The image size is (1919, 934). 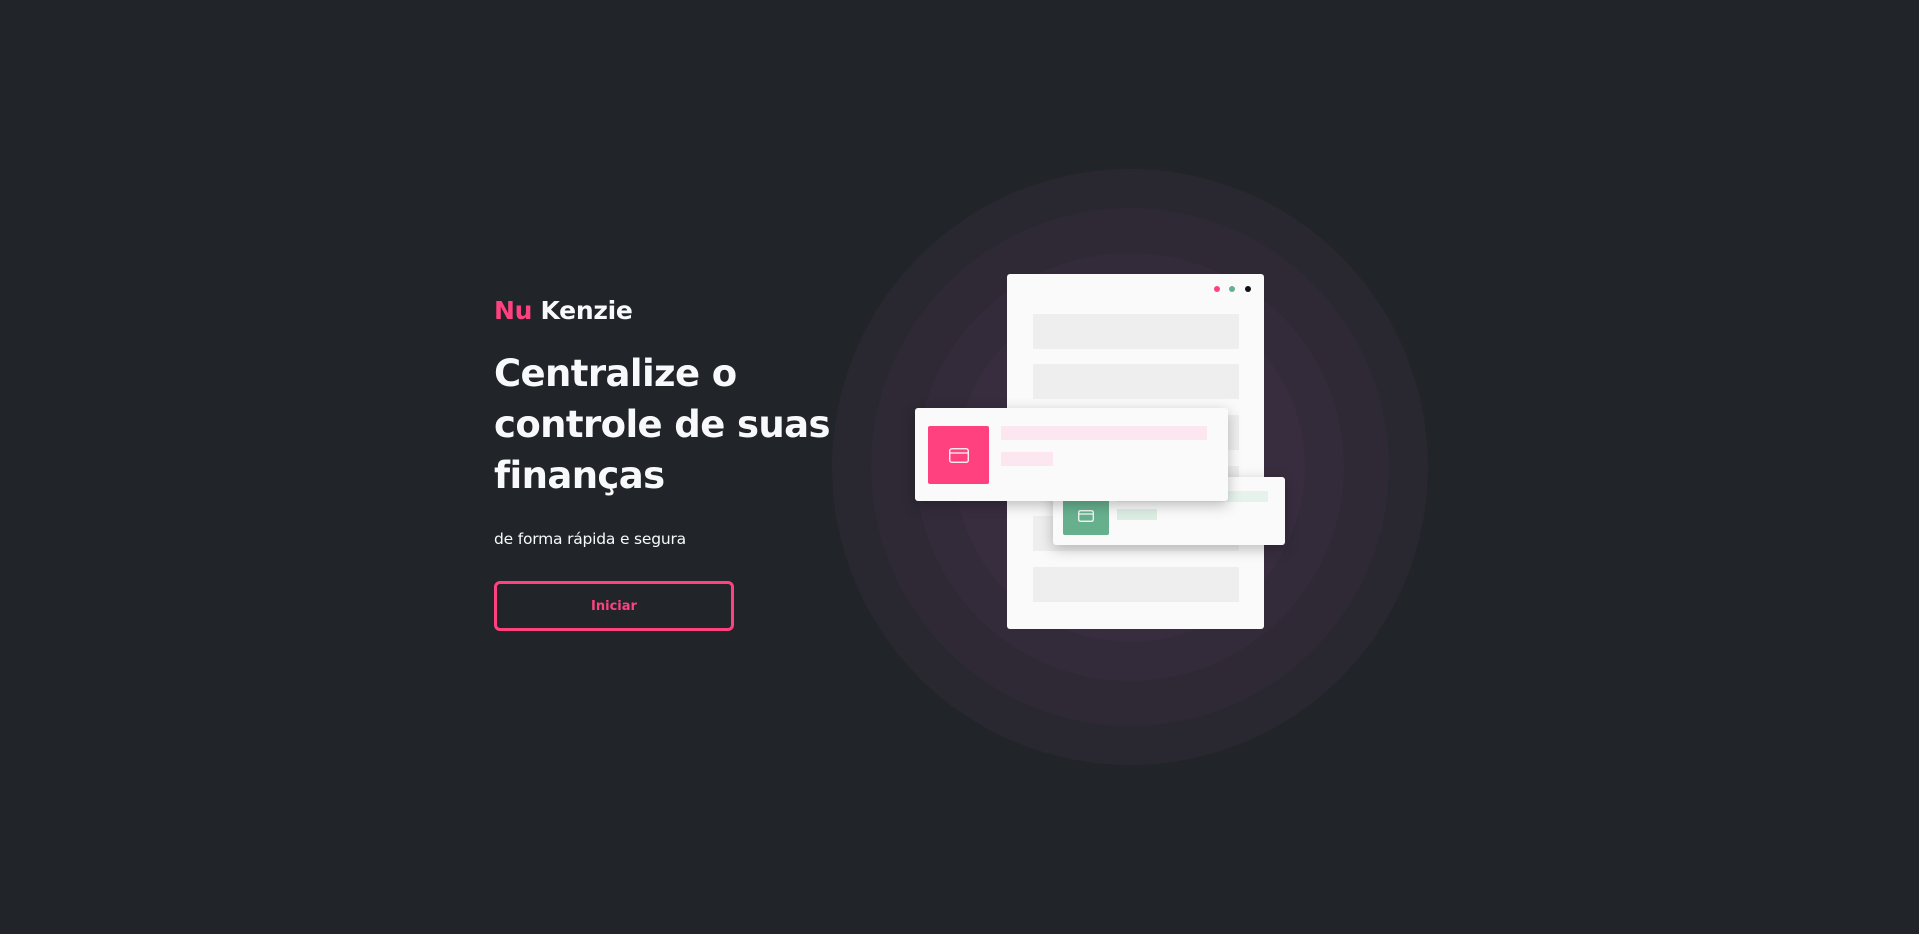 What do you see at coordinates (1248, 289) in the screenshot?
I see `black-dot` at bounding box center [1248, 289].